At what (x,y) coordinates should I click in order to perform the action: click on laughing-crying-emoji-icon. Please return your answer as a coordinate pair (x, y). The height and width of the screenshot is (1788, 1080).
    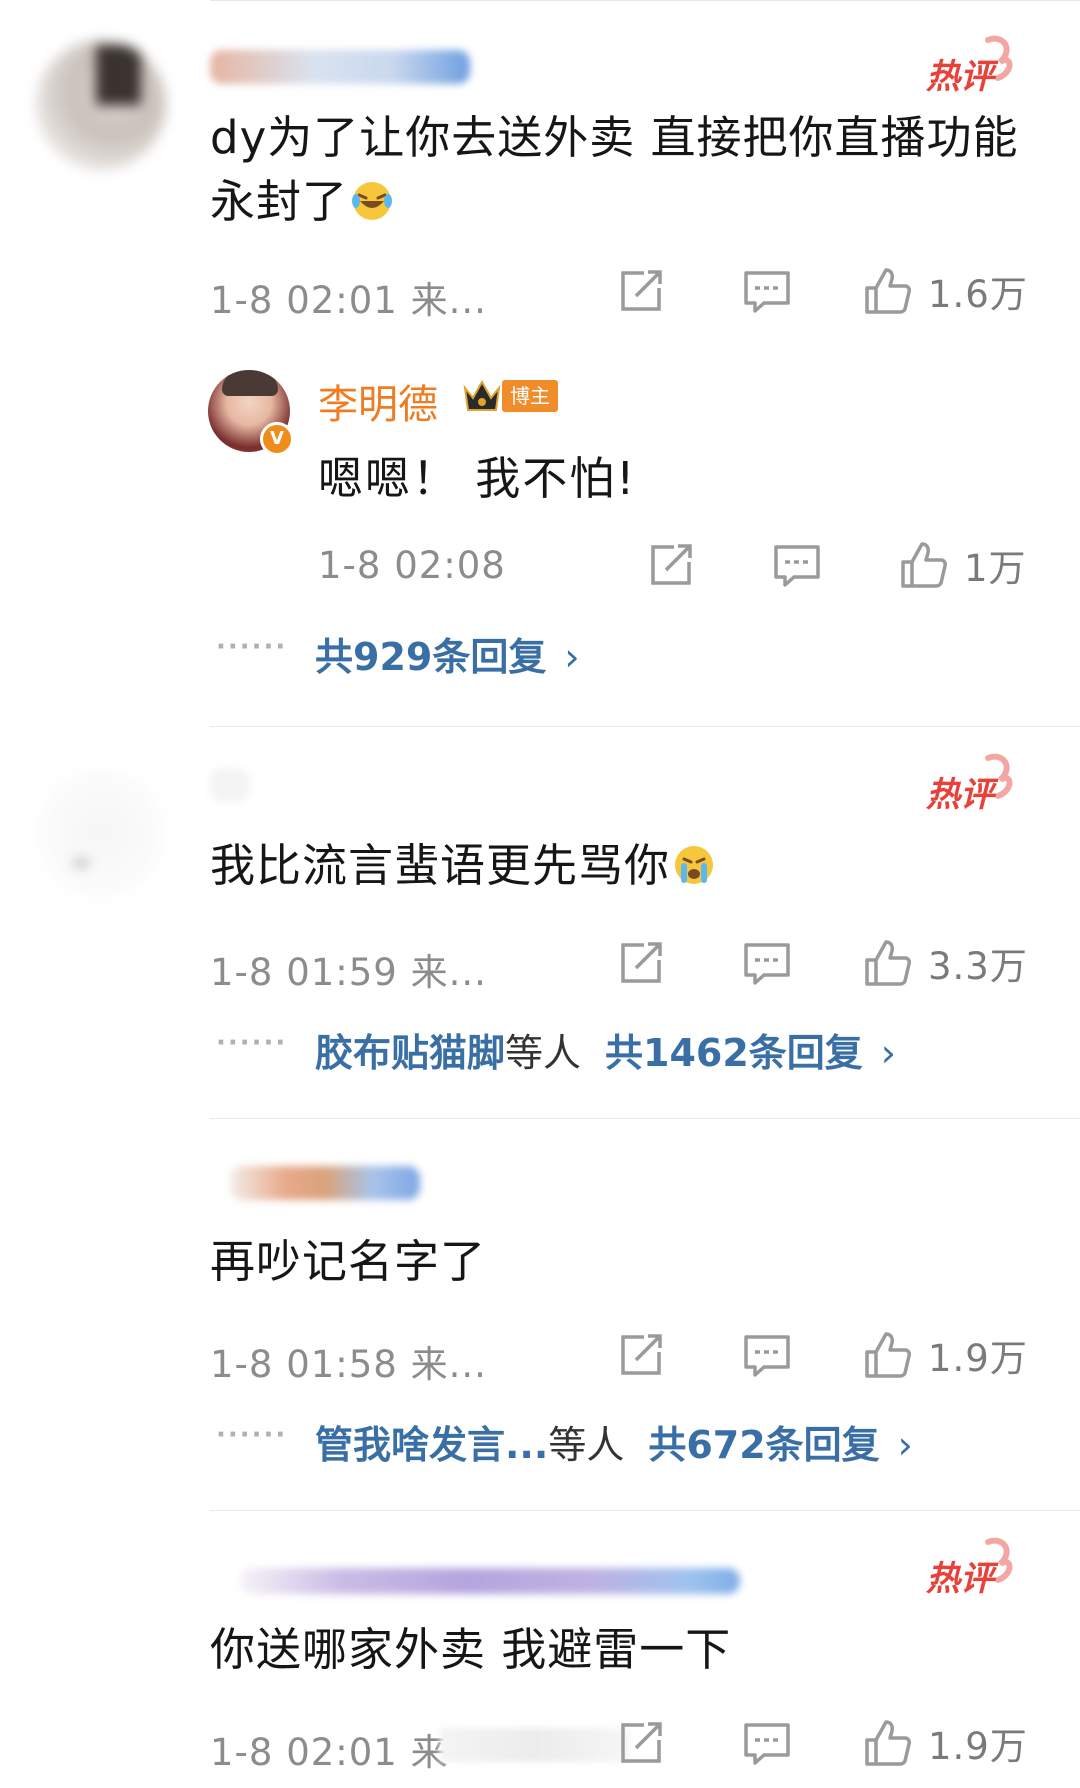
    Looking at the image, I should click on (372, 201).